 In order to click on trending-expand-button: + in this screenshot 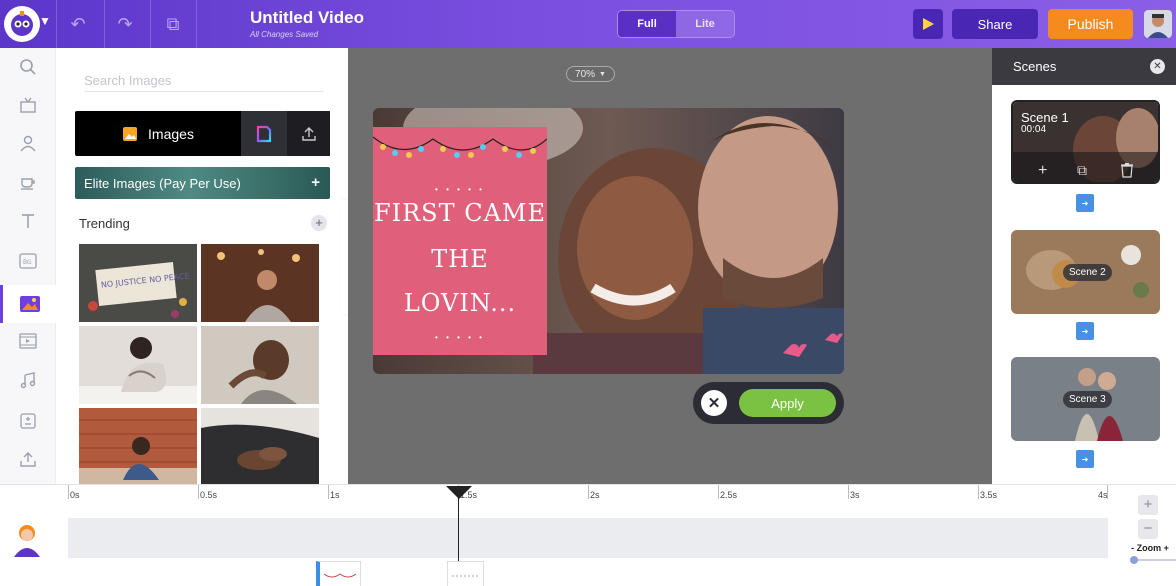, I will do `click(319, 223)`.